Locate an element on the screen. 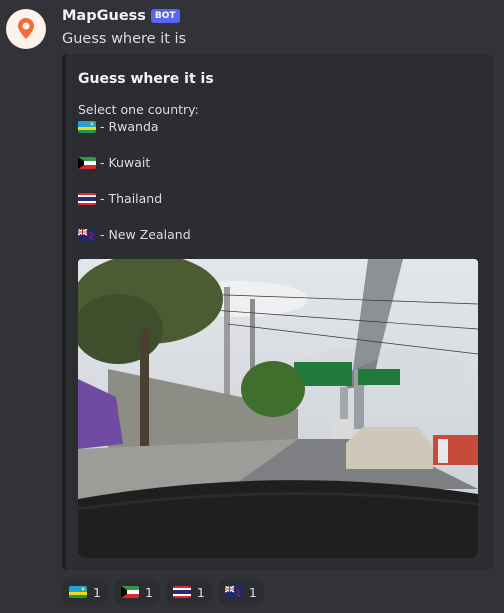 The height and width of the screenshot is (613, 504). reaction-rwanda: 1 is located at coordinates (85, 592).